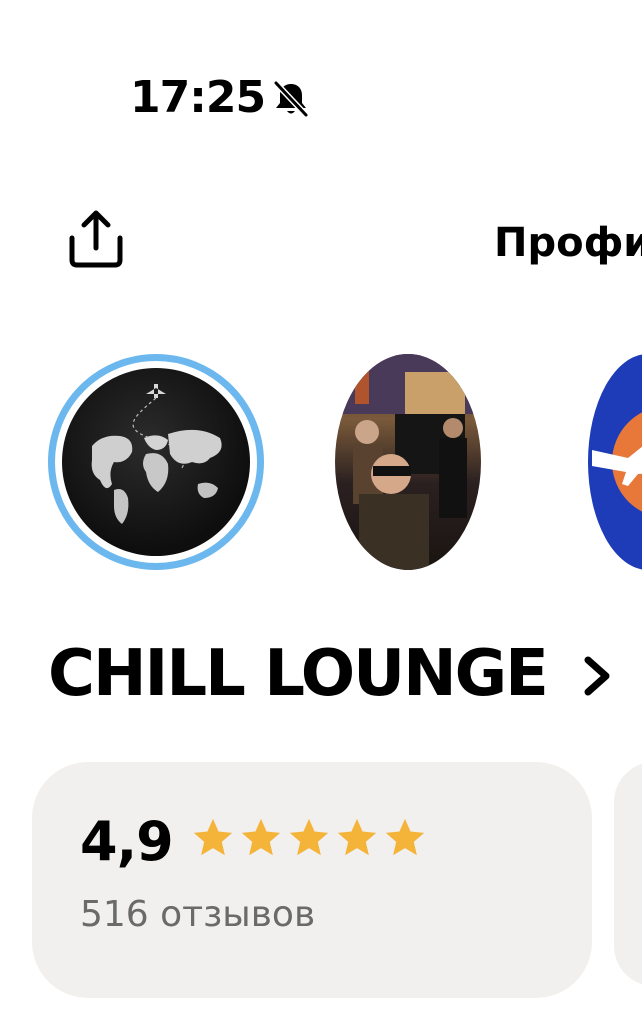 The image size is (642, 1017). I want to click on story-airline, so click(615, 462).